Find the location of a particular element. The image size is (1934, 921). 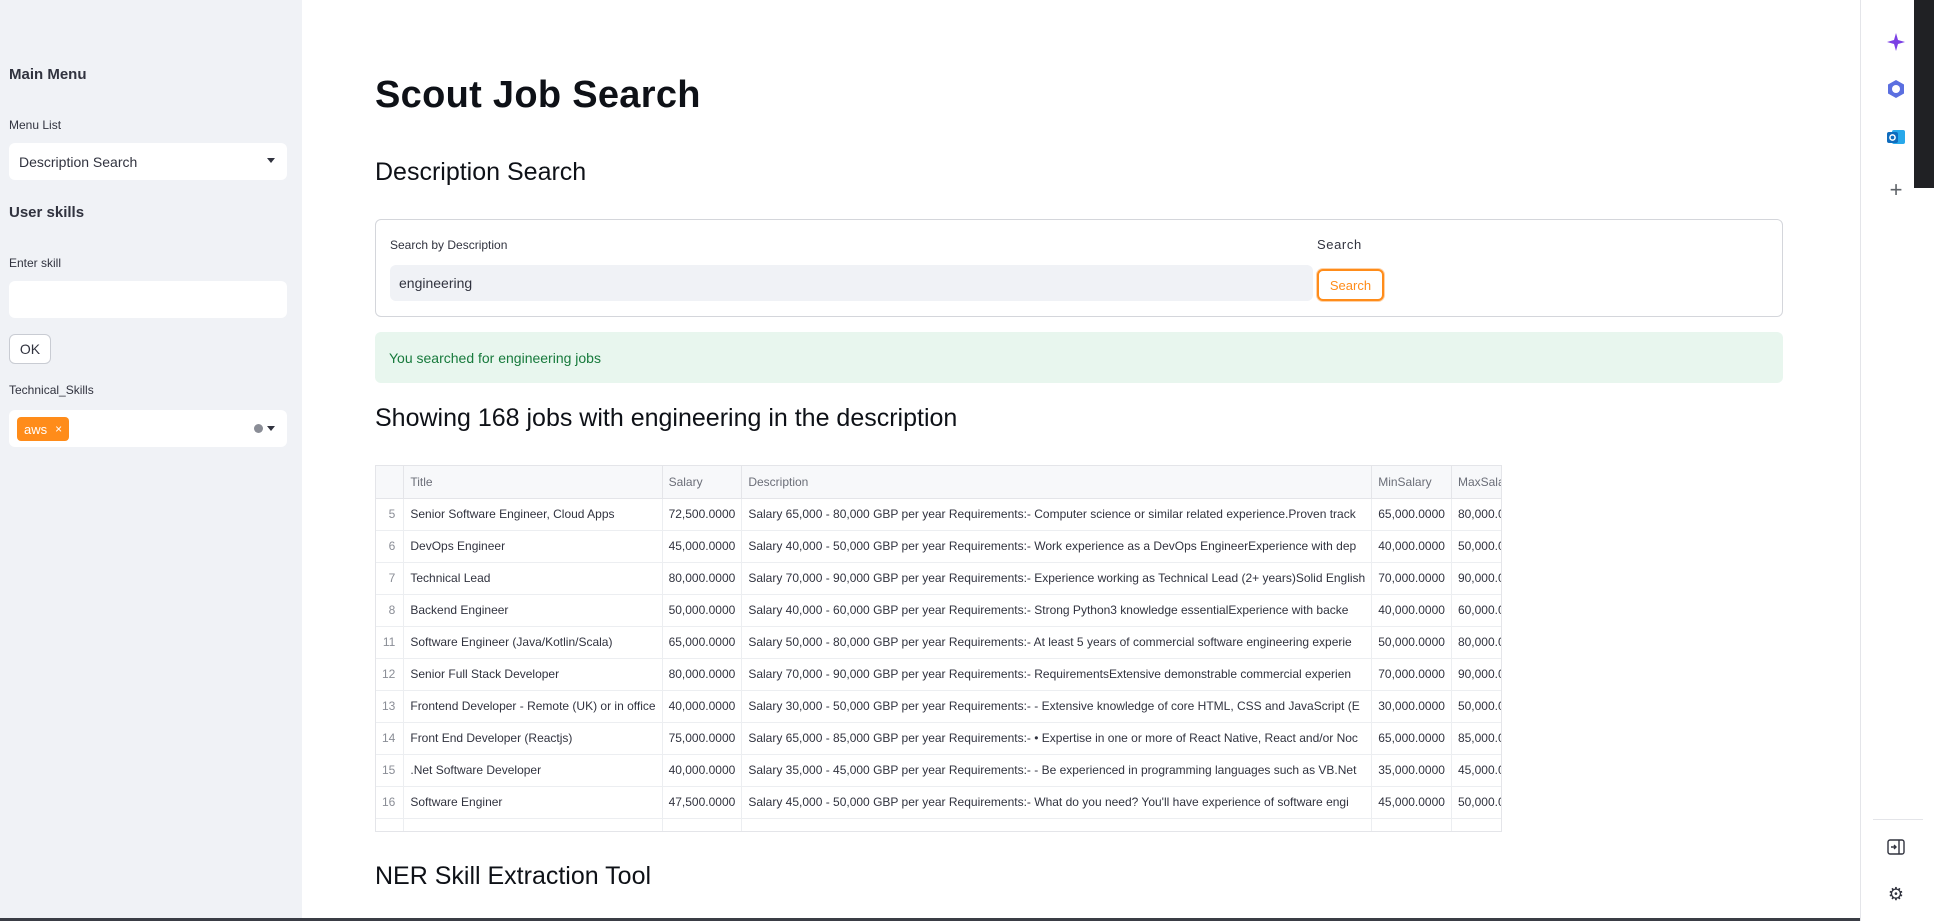

skill-tag: aws × is located at coordinates (43, 429).